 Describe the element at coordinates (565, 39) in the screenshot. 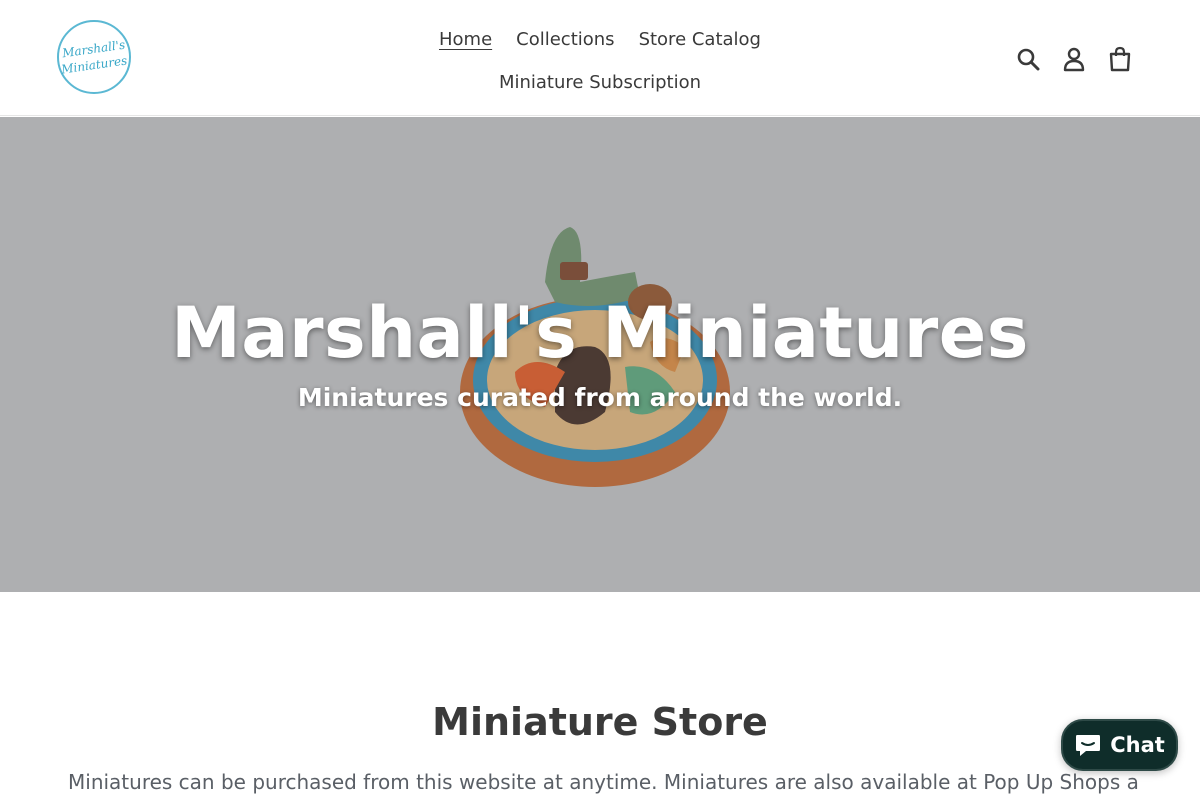

I see `nav-collections: Collections` at that location.